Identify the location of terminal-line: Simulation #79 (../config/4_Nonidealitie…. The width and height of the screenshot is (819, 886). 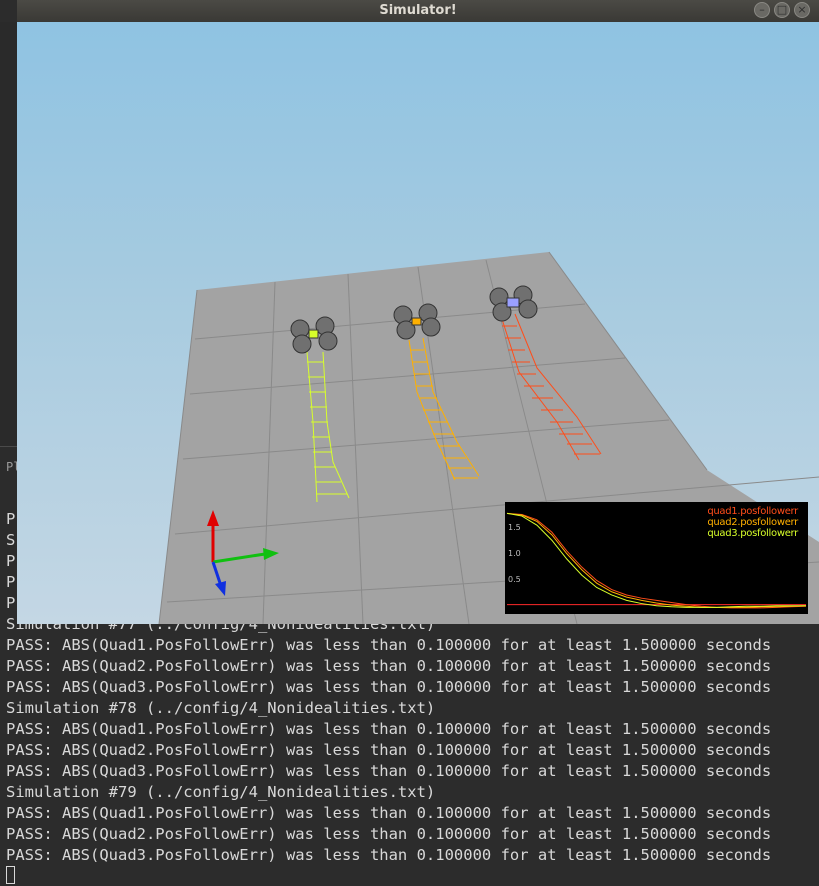
(221, 792).